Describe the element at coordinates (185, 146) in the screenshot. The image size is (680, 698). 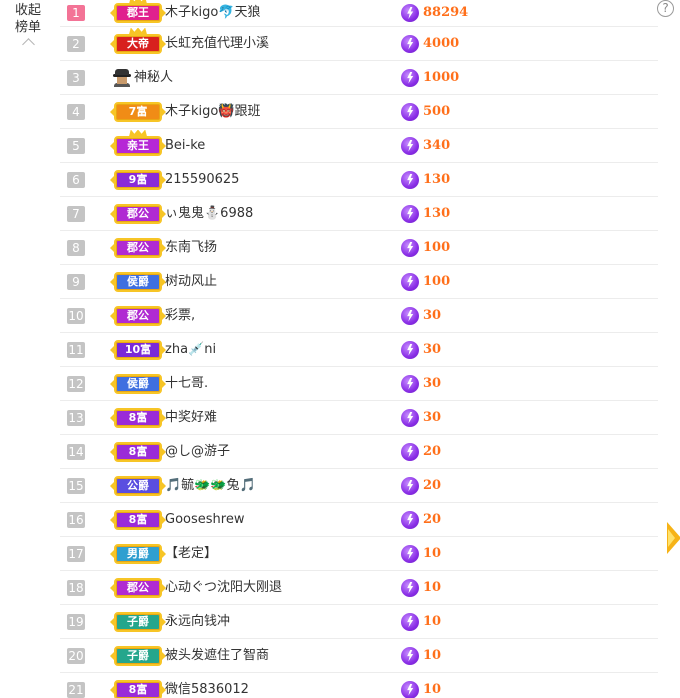
I see `user-name: Bei-ke` at that location.